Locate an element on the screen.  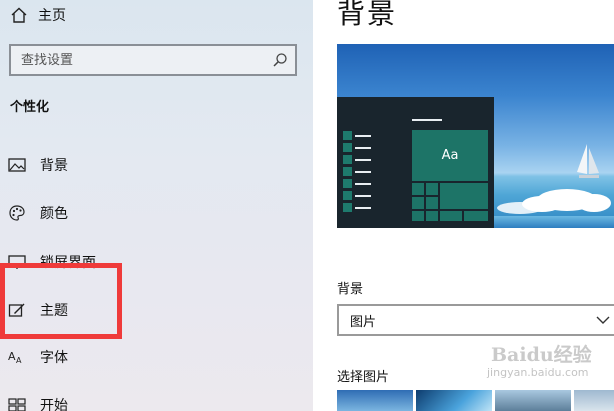
start-menu-preview: Aa is located at coordinates (415, 162).